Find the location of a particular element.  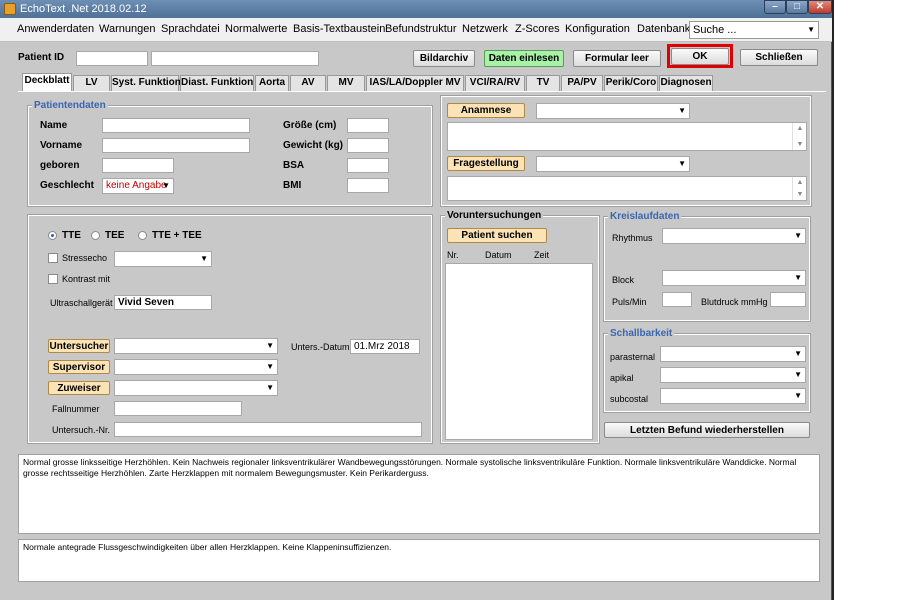

menu-warnungen: Warnungen is located at coordinates (127, 29).